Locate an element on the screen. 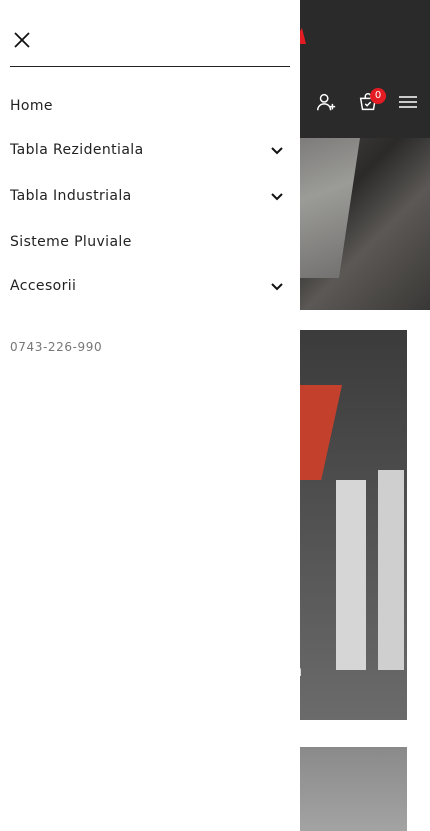  menu-item-label: Tabla Industriala is located at coordinates (71, 196).